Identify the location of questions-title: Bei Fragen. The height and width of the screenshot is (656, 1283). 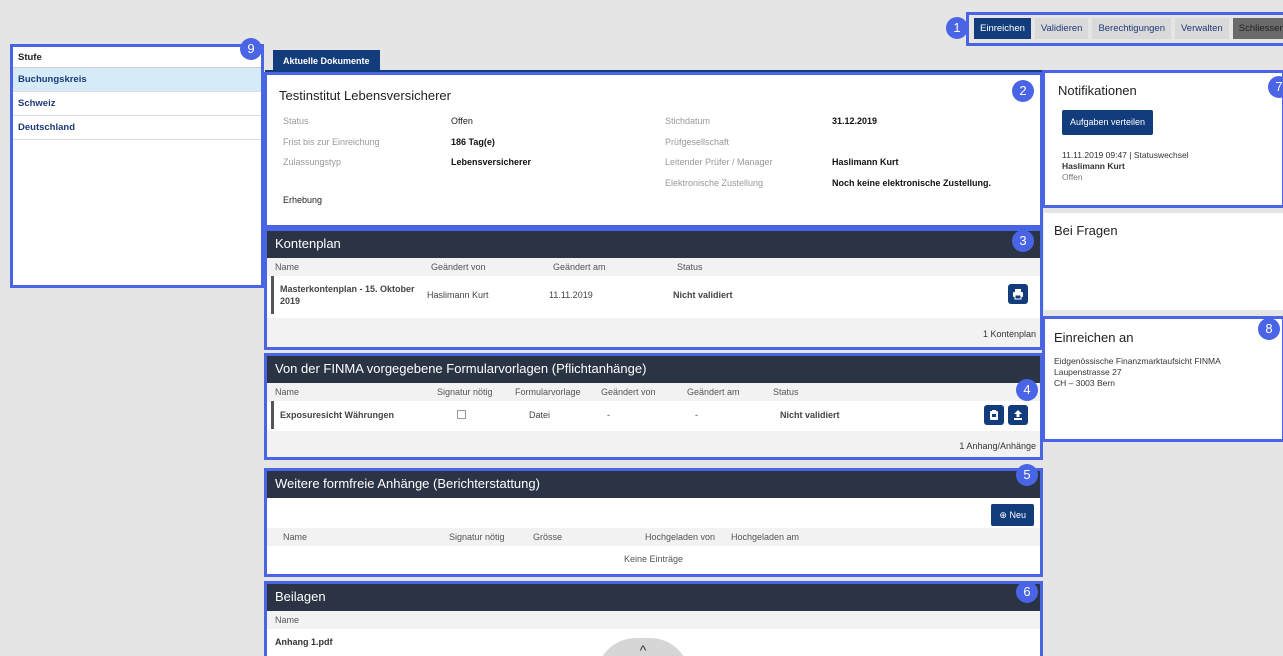
(1086, 230).